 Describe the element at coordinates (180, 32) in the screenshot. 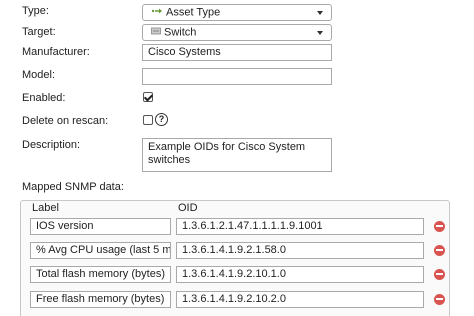

I see `target-select-value: Switch` at that location.